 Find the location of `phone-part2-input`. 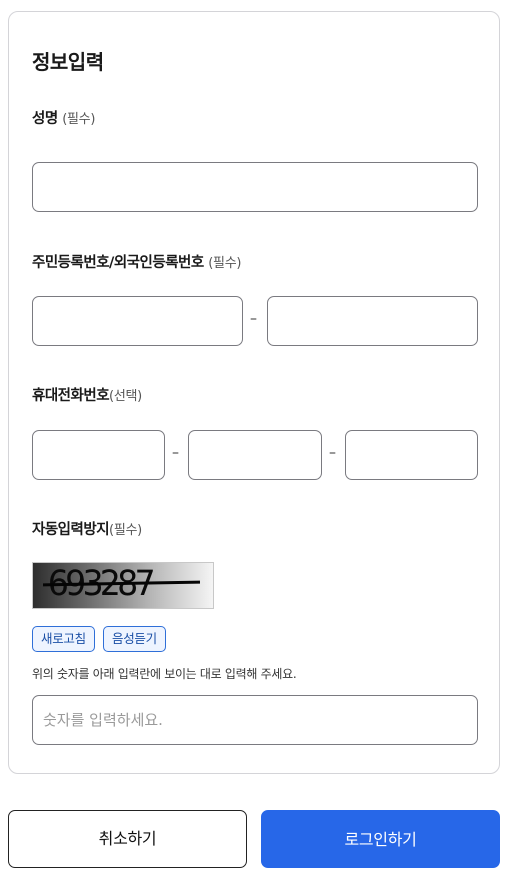

phone-part2-input is located at coordinates (255, 455).